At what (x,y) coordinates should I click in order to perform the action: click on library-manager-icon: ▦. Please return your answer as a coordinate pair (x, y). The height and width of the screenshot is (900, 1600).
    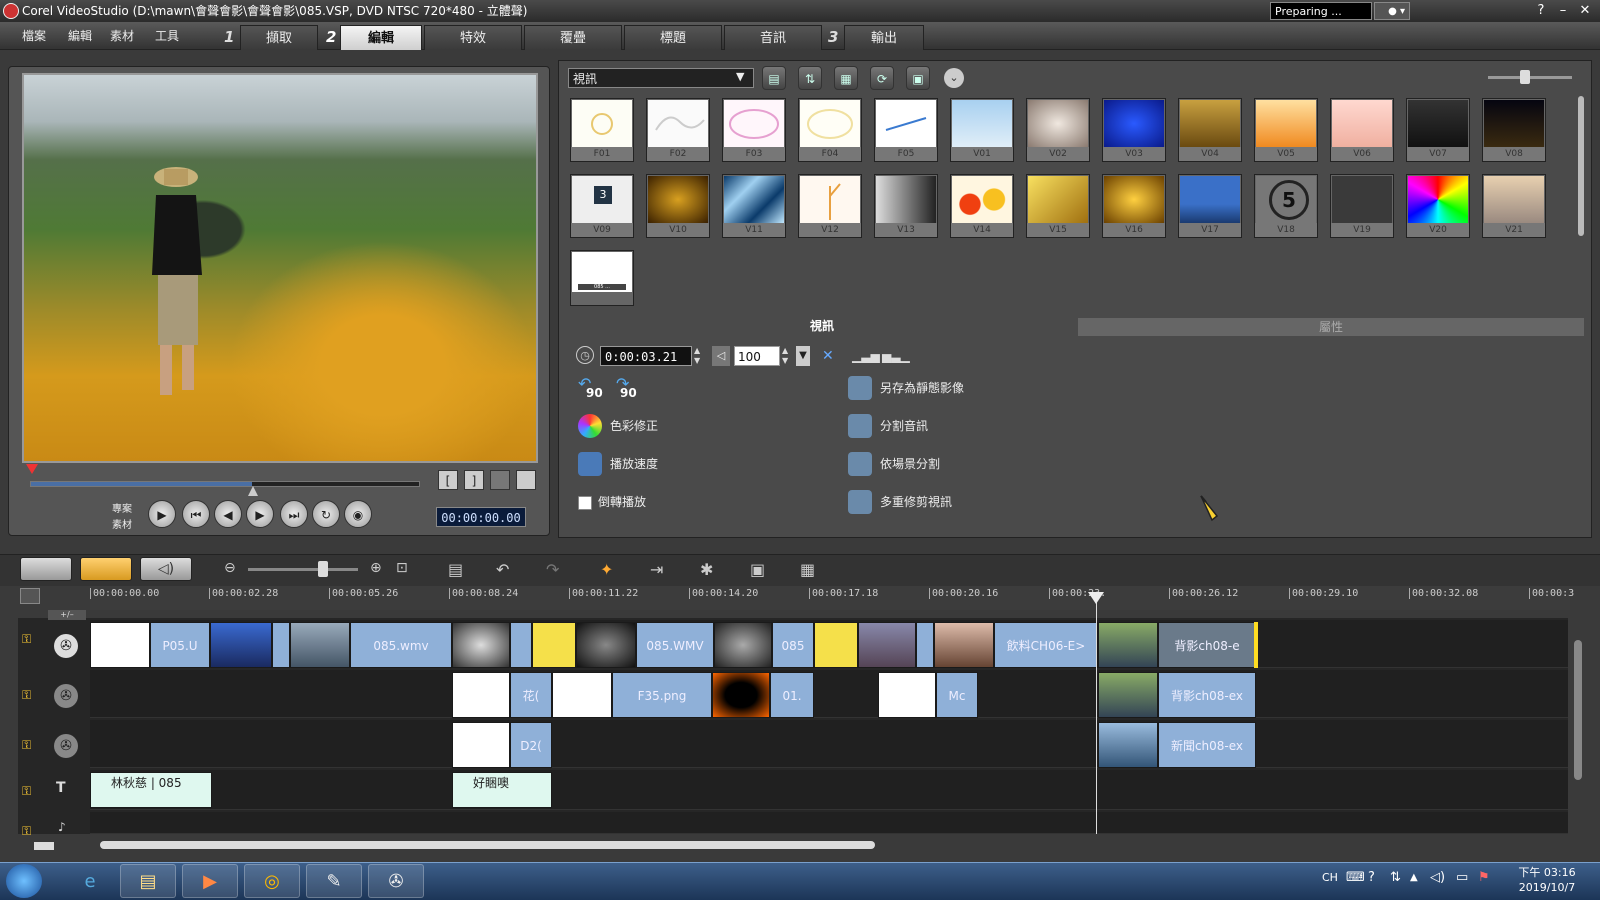
    Looking at the image, I should click on (846, 78).